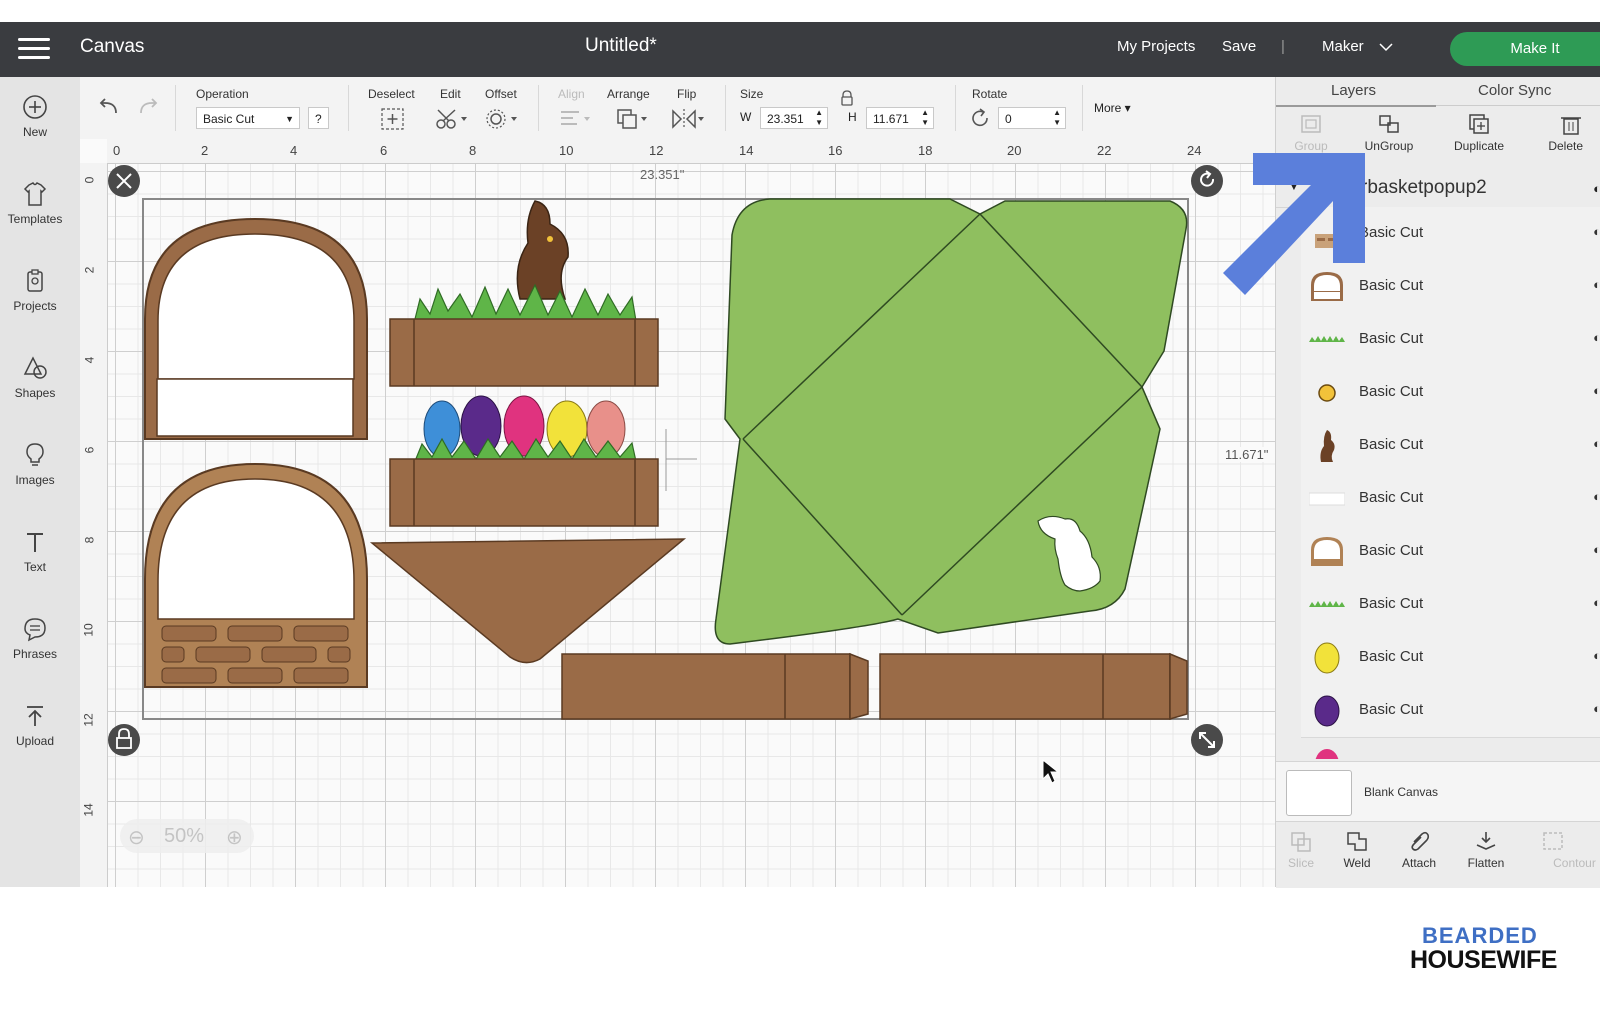 Image resolution: width=1600 pixels, height=1017 pixels. What do you see at coordinates (1032, 118) in the screenshot?
I see `rotate-input: 0 ▲ ▼` at bounding box center [1032, 118].